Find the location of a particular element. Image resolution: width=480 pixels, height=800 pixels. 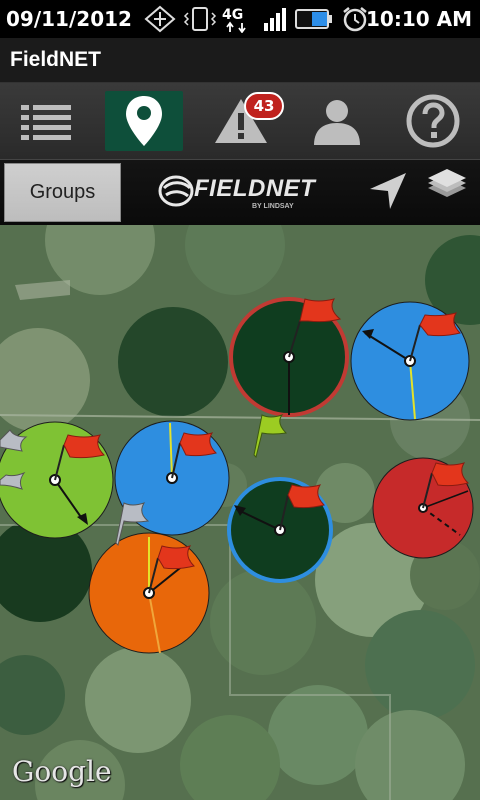

tab-list is located at coordinates (47, 121).